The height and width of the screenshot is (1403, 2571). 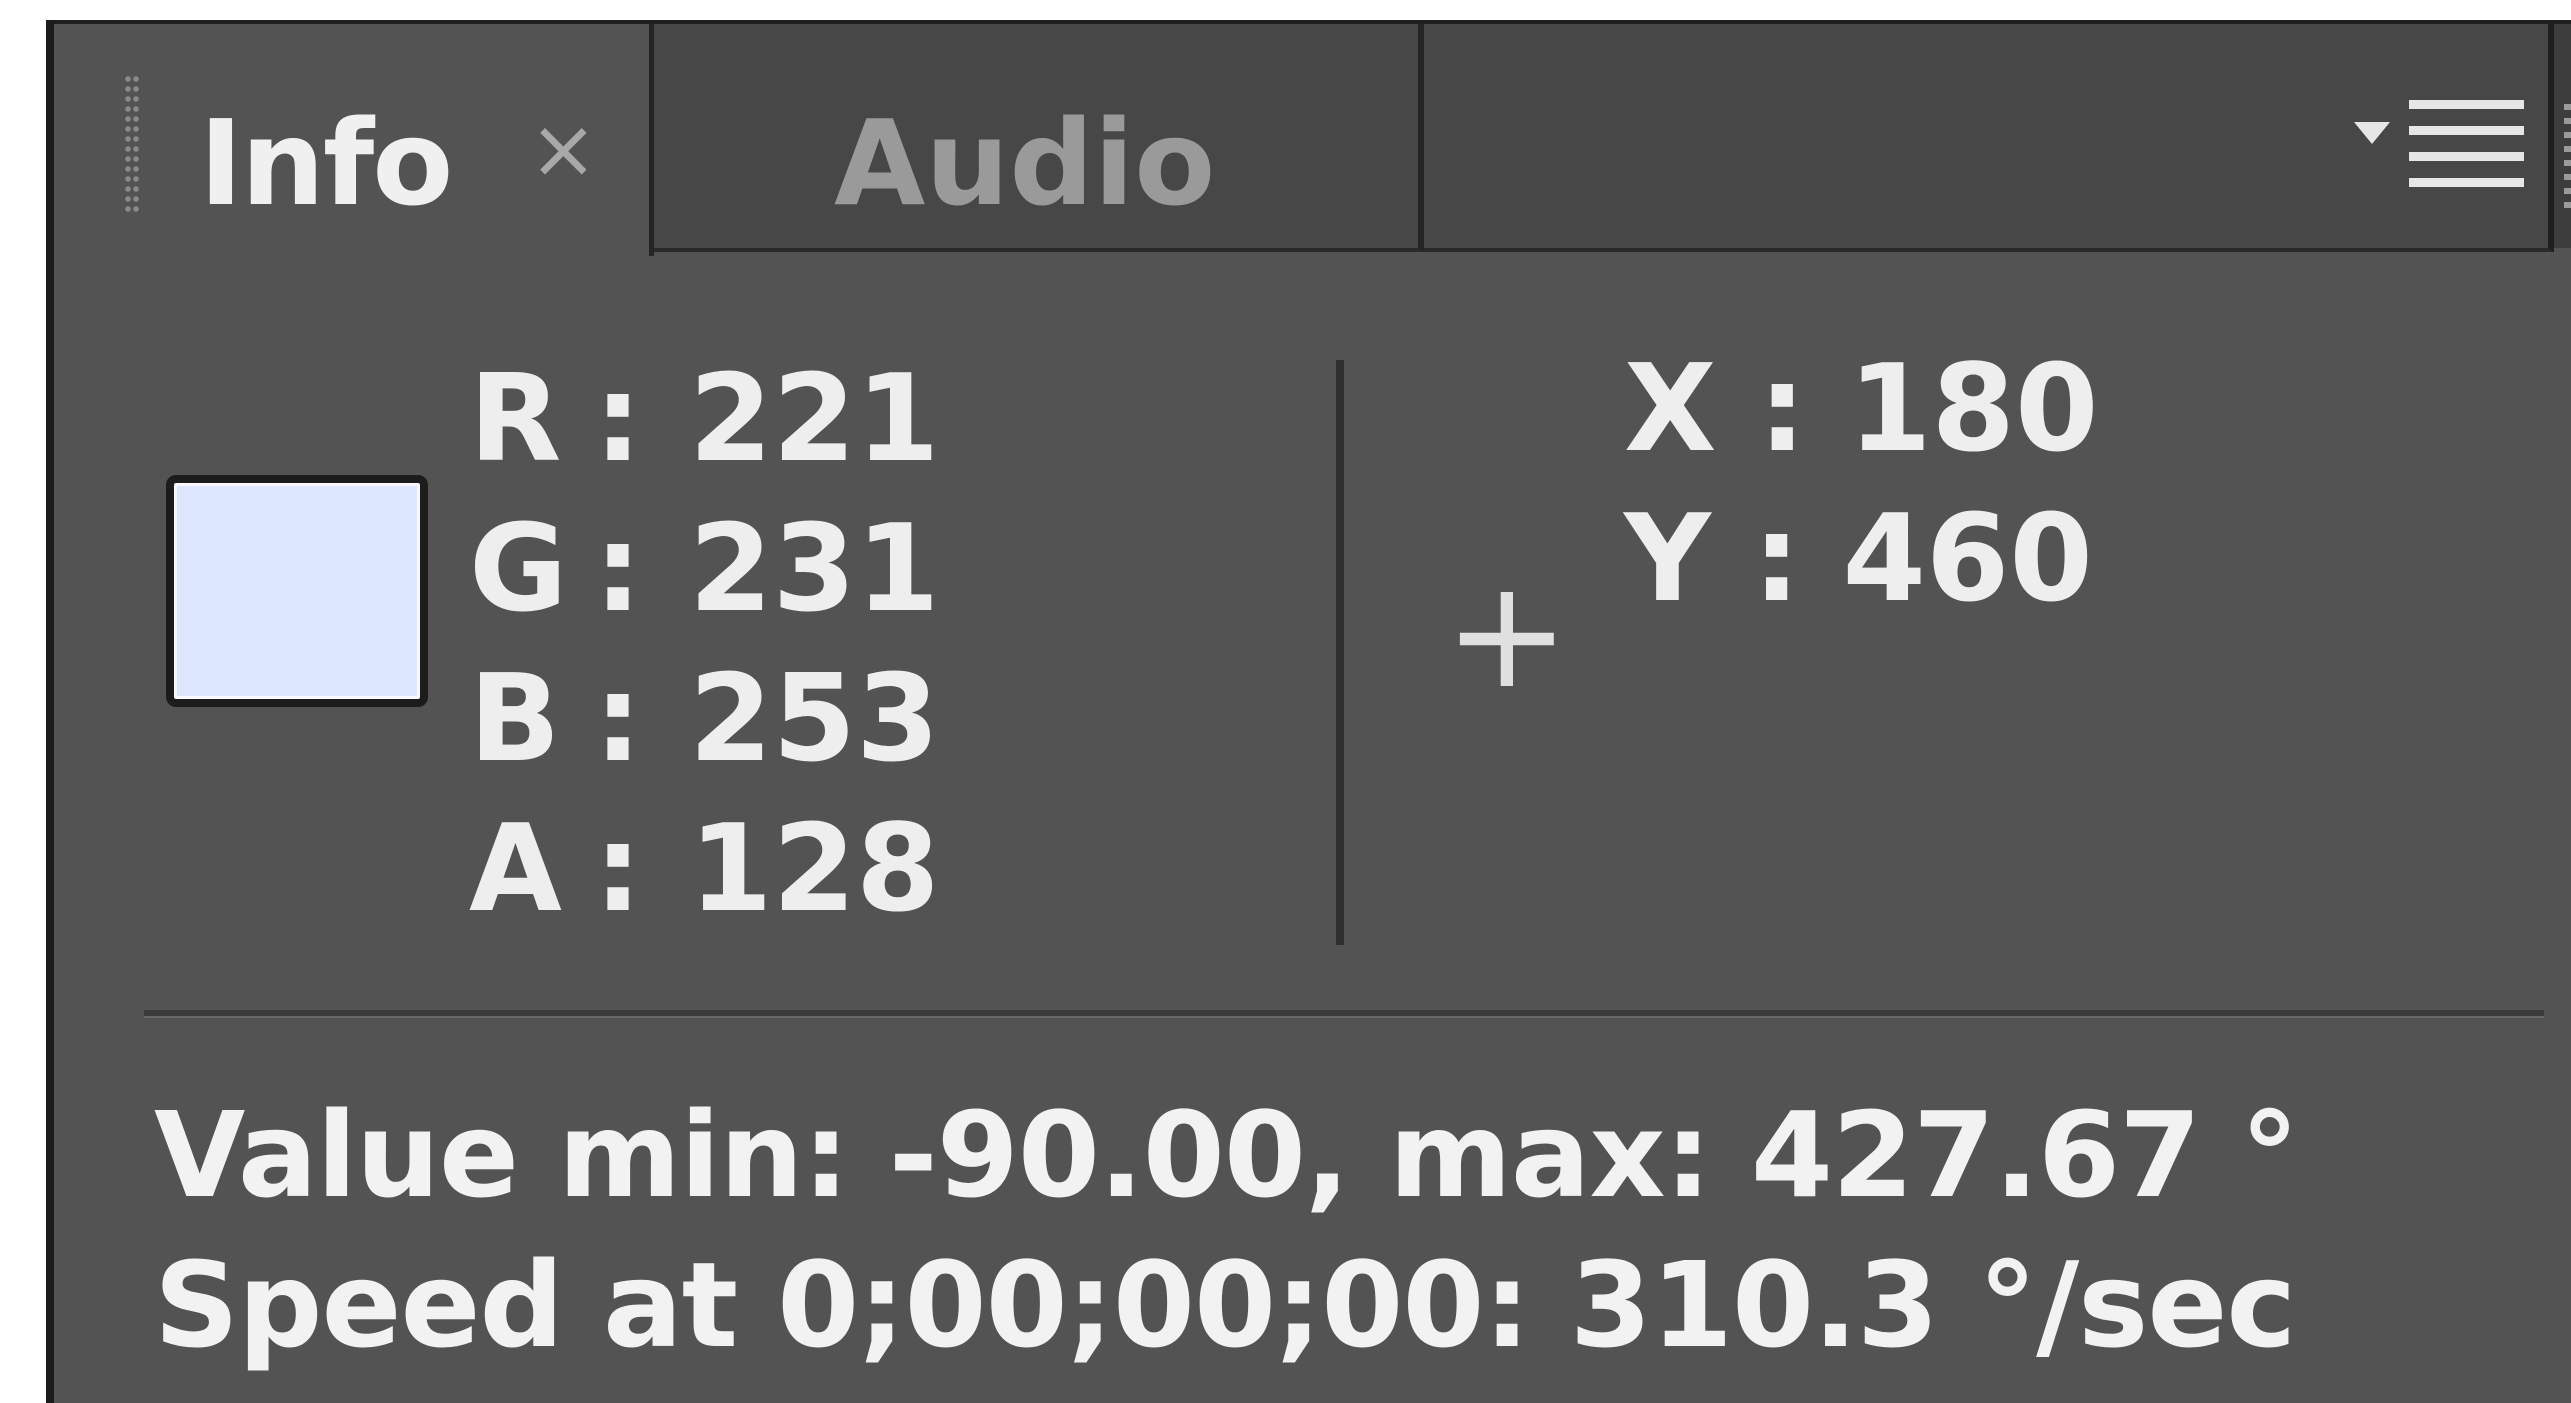 I want to click on alpha-row: A:128, so click(x=704, y=870).